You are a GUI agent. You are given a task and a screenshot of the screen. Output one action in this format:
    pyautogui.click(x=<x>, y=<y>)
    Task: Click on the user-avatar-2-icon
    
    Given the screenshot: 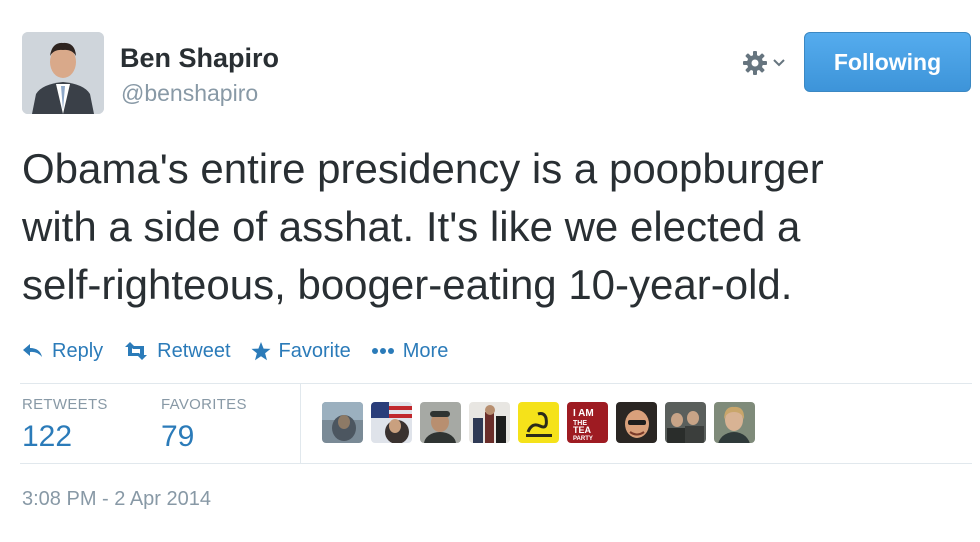 What is the action you would take?
    pyautogui.click(x=391, y=422)
    